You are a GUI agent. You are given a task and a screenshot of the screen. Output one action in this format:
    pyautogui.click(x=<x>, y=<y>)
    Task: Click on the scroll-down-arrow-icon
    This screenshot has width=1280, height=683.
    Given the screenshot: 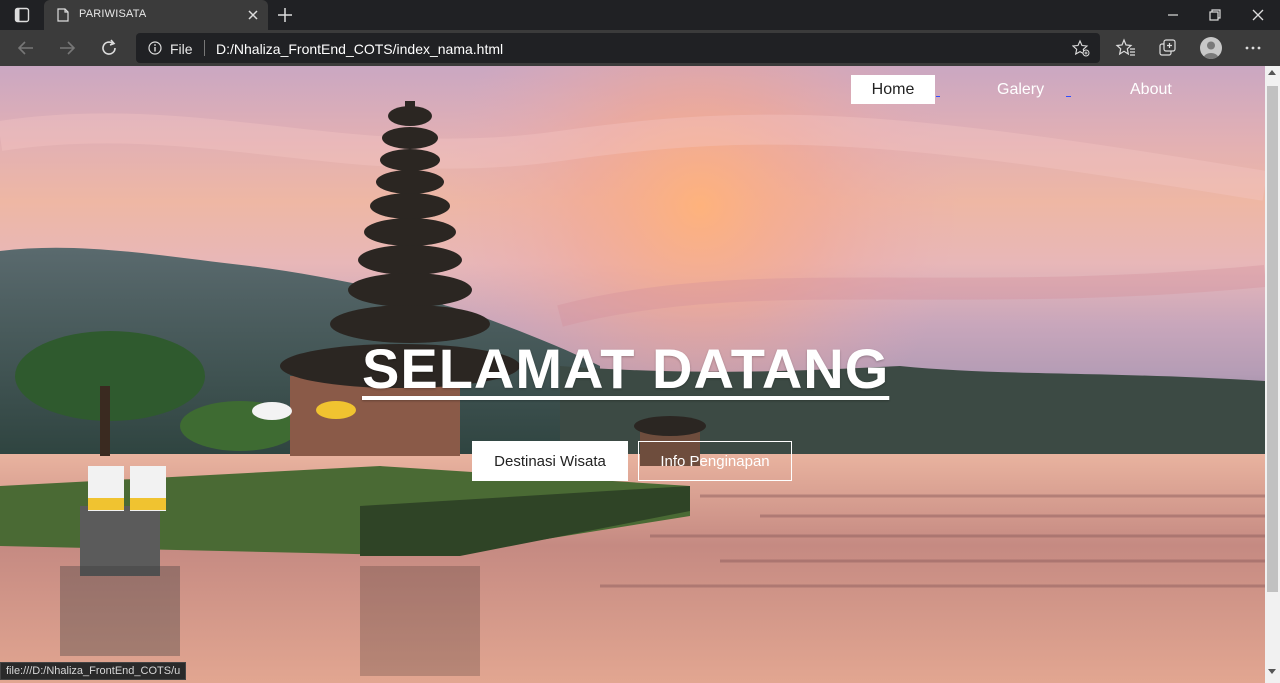 What is the action you would take?
    pyautogui.click(x=1272, y=671)
    